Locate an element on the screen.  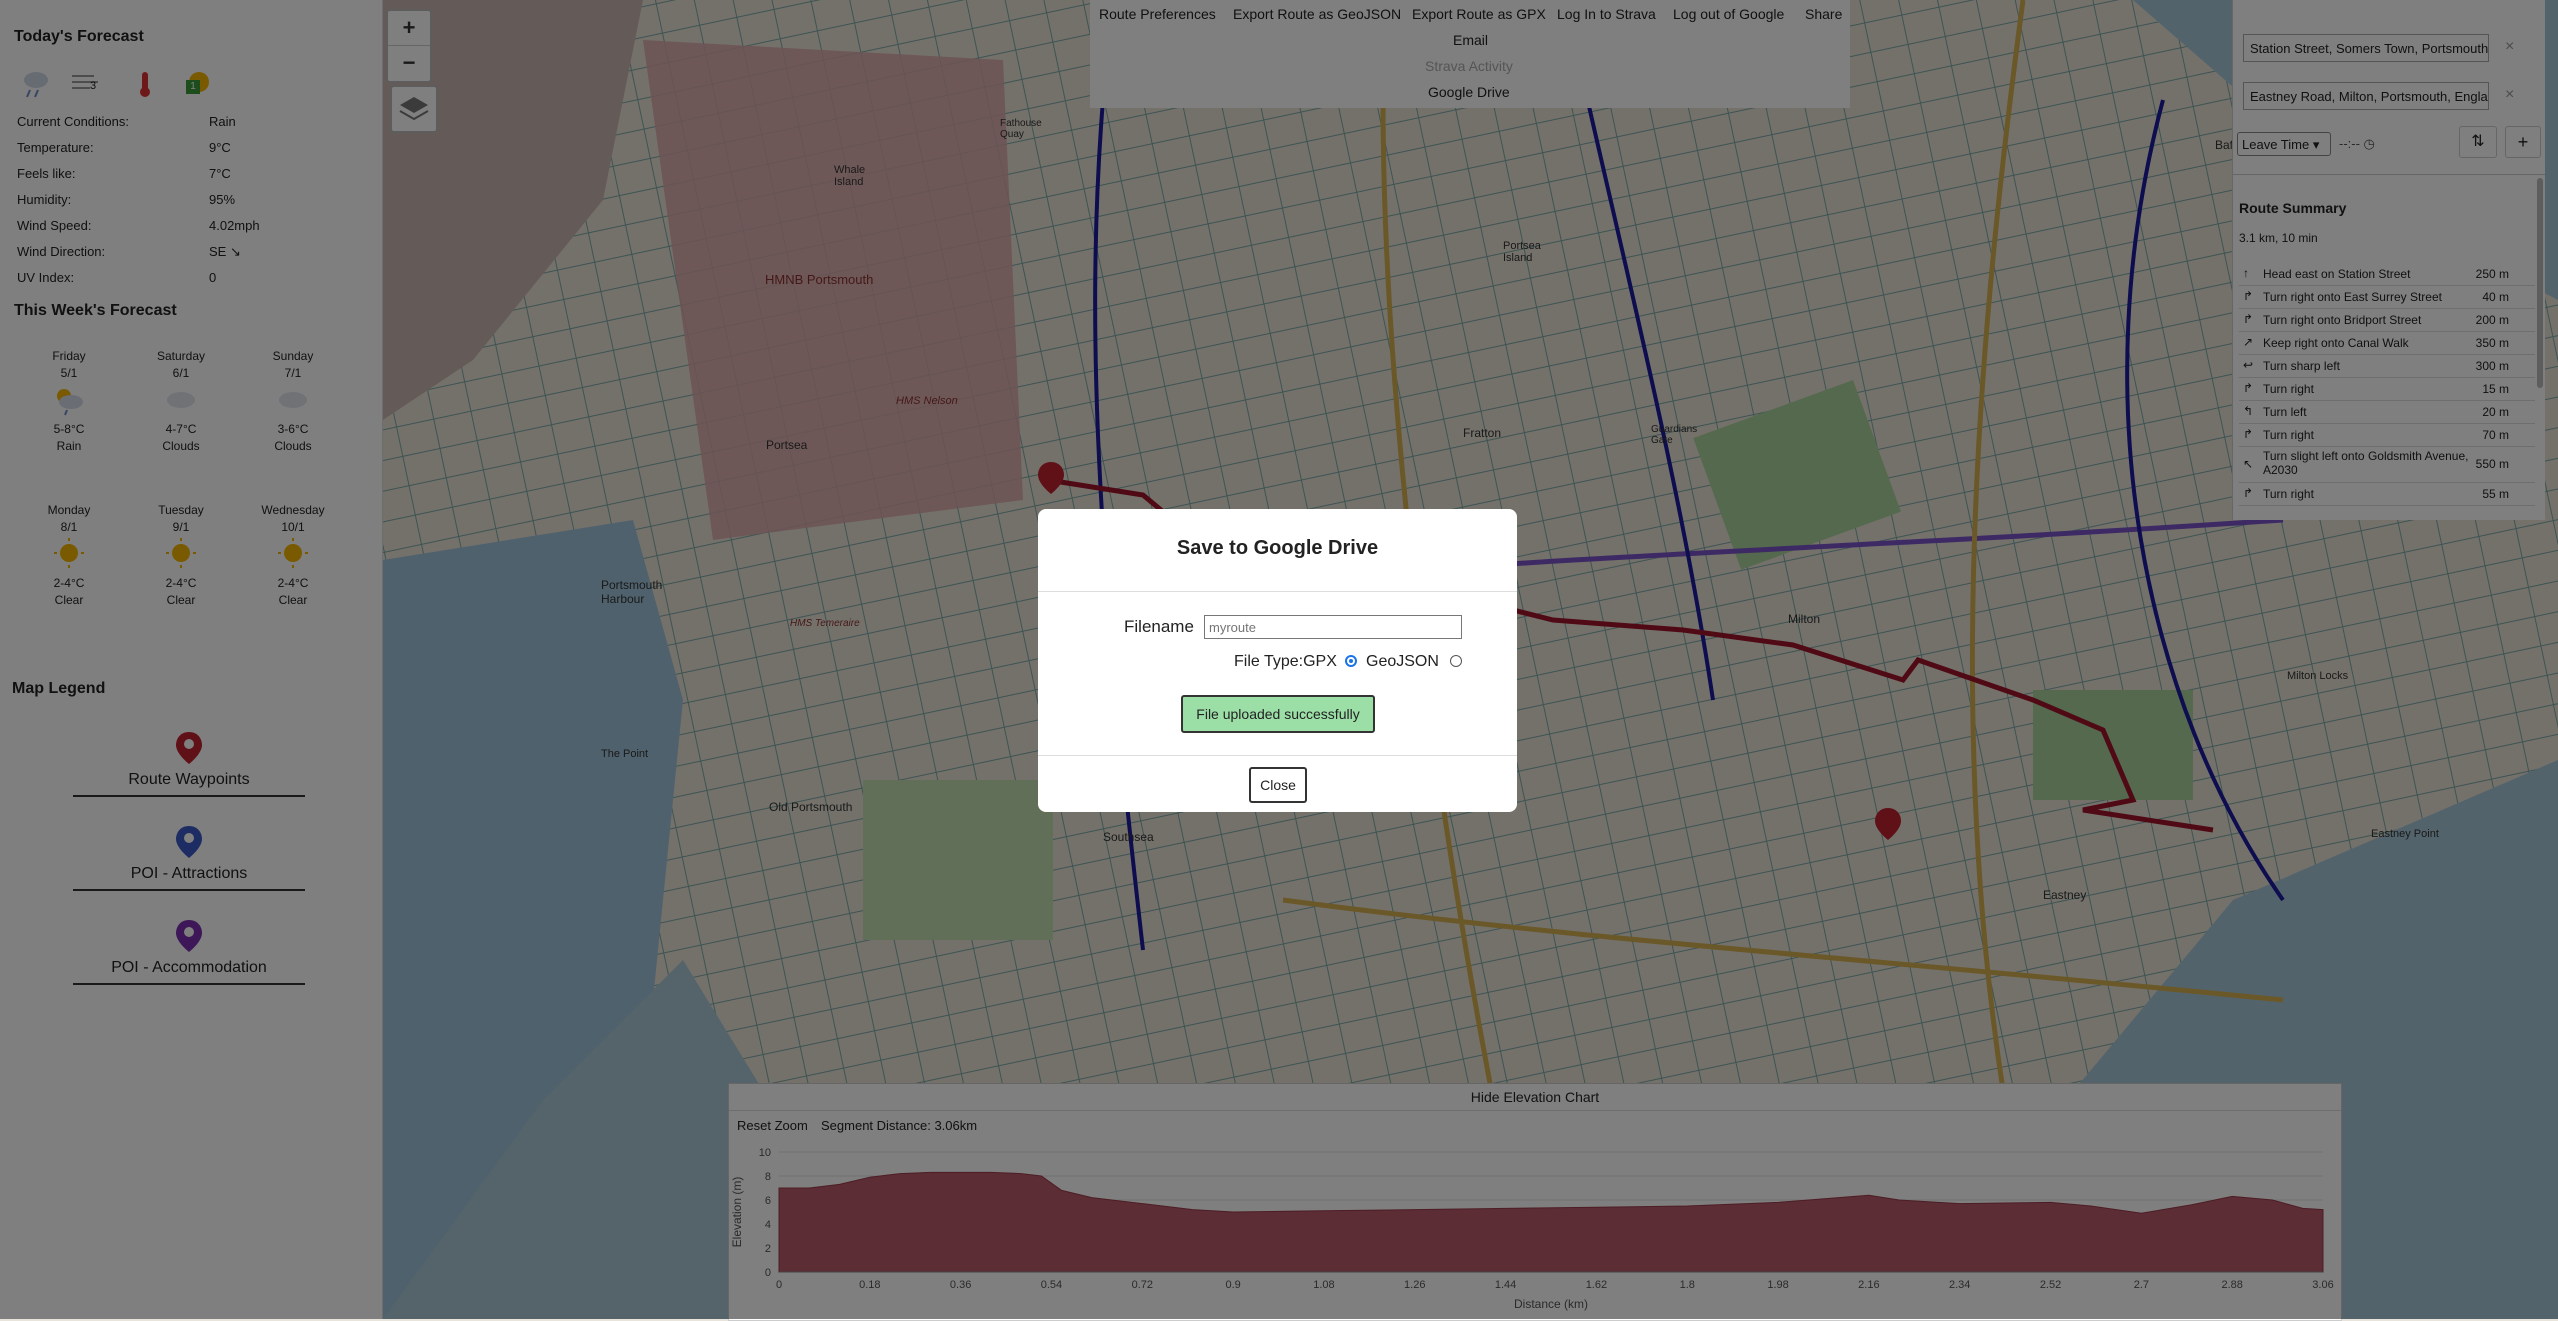
upload-success-message: File uploaded successfully is located at coordinates (1278, 714).